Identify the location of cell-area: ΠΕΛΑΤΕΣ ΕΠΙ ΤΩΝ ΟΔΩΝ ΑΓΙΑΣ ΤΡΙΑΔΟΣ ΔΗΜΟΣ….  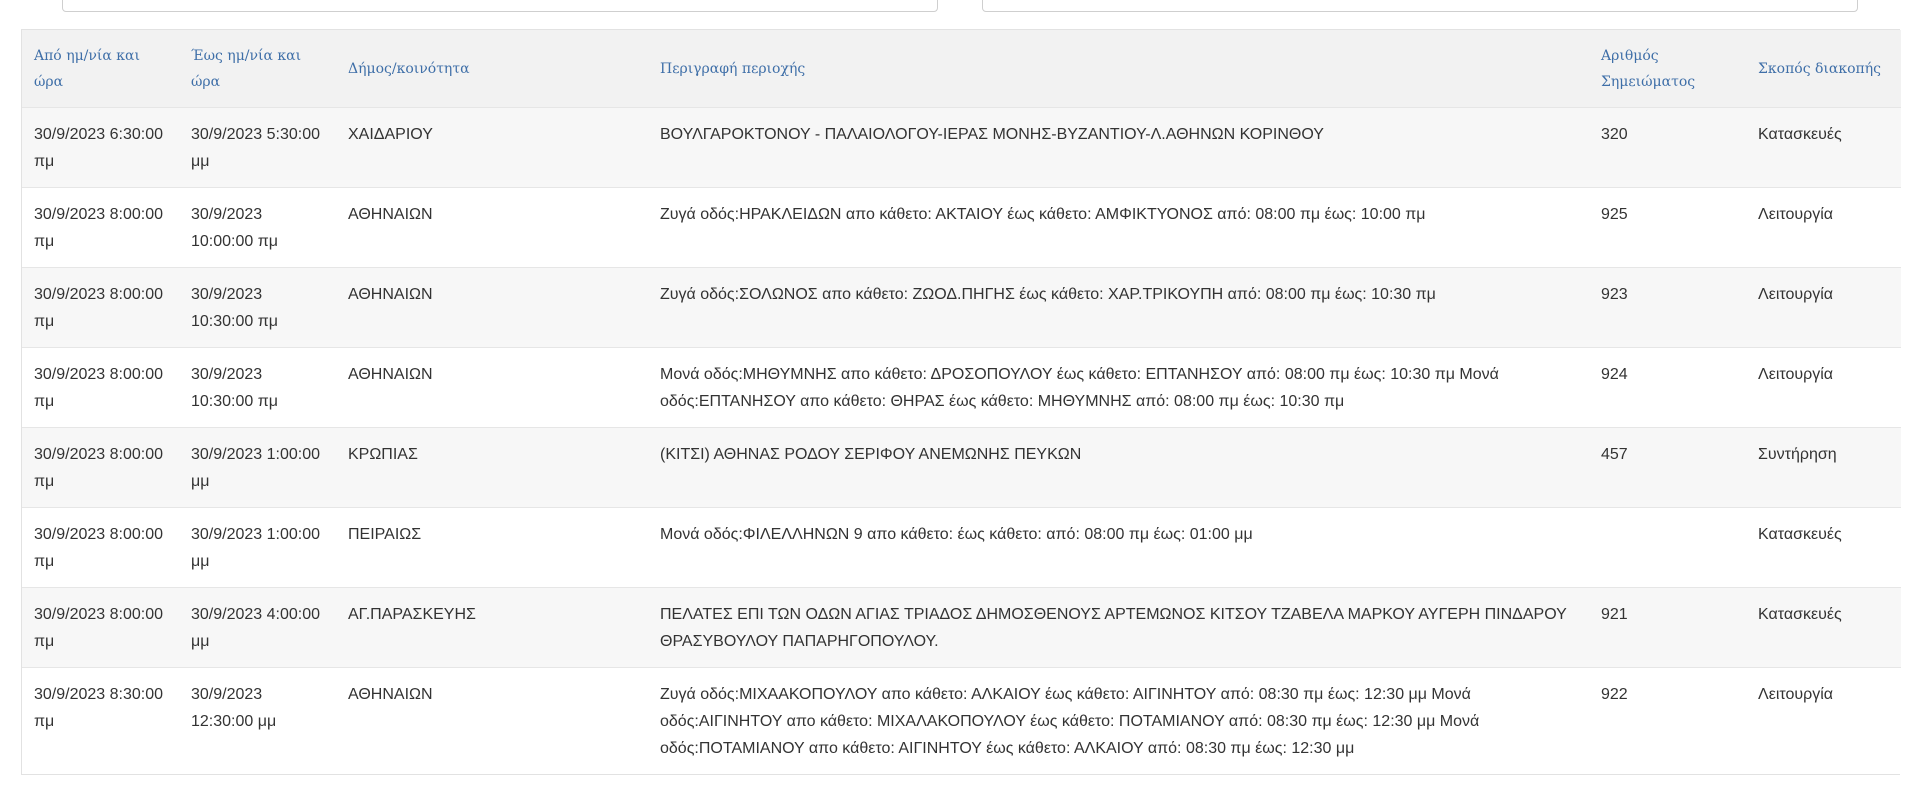
(1118, 627).